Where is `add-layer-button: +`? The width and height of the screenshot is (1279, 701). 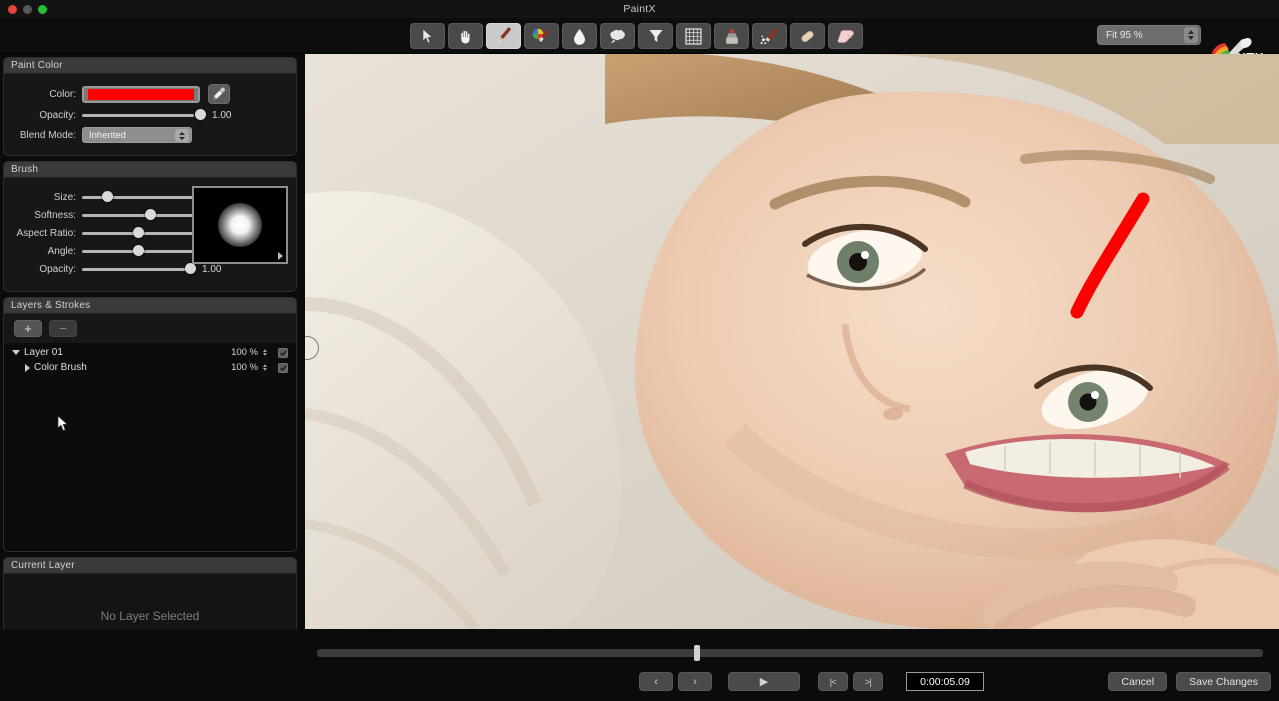 add-layer-button: + is located at coordinates (28, 328).